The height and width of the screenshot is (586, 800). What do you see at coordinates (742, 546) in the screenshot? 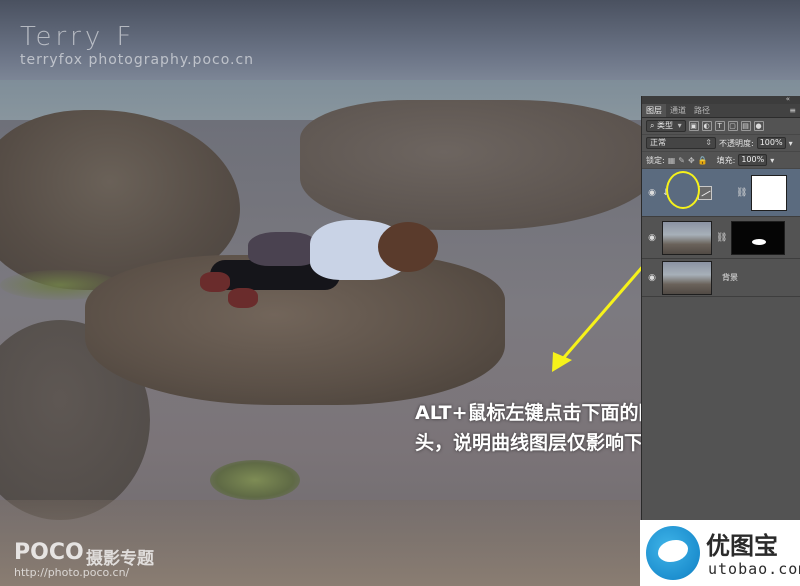
I see `logo-name: 优图宝` at bounding box center [742, 546].